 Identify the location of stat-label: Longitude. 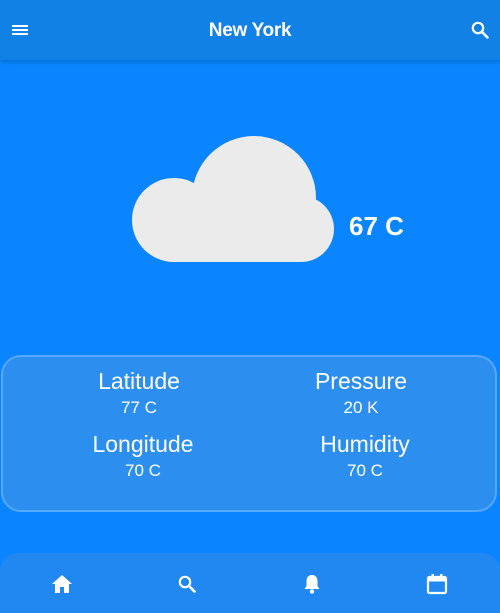
(143, 444).